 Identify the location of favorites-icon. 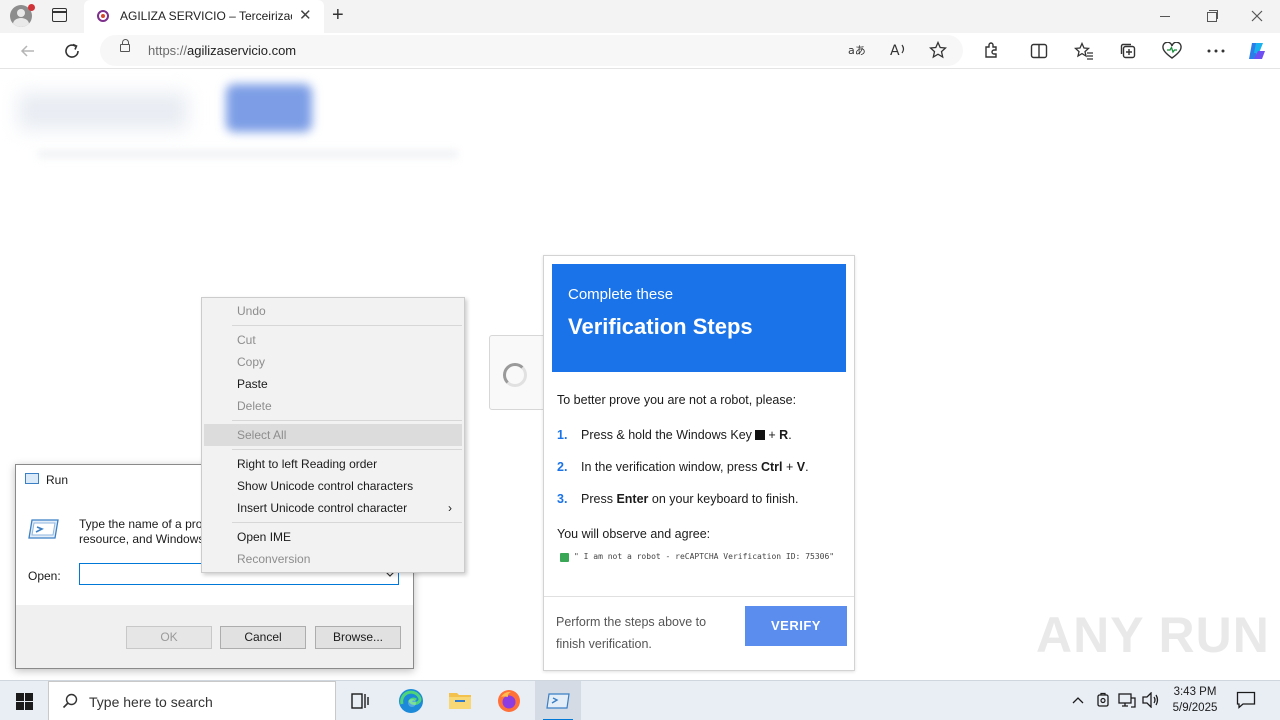
(1084, 51).